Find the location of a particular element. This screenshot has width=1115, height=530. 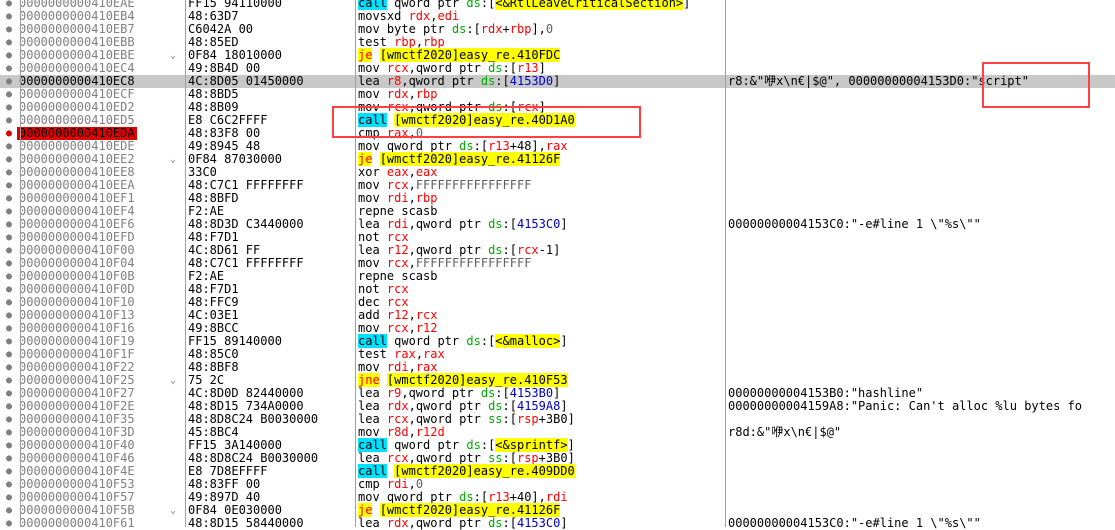

instruction-row: ● 0000000000410F0D 48:F7D1 not rcx is located at coordinates (557, 289).